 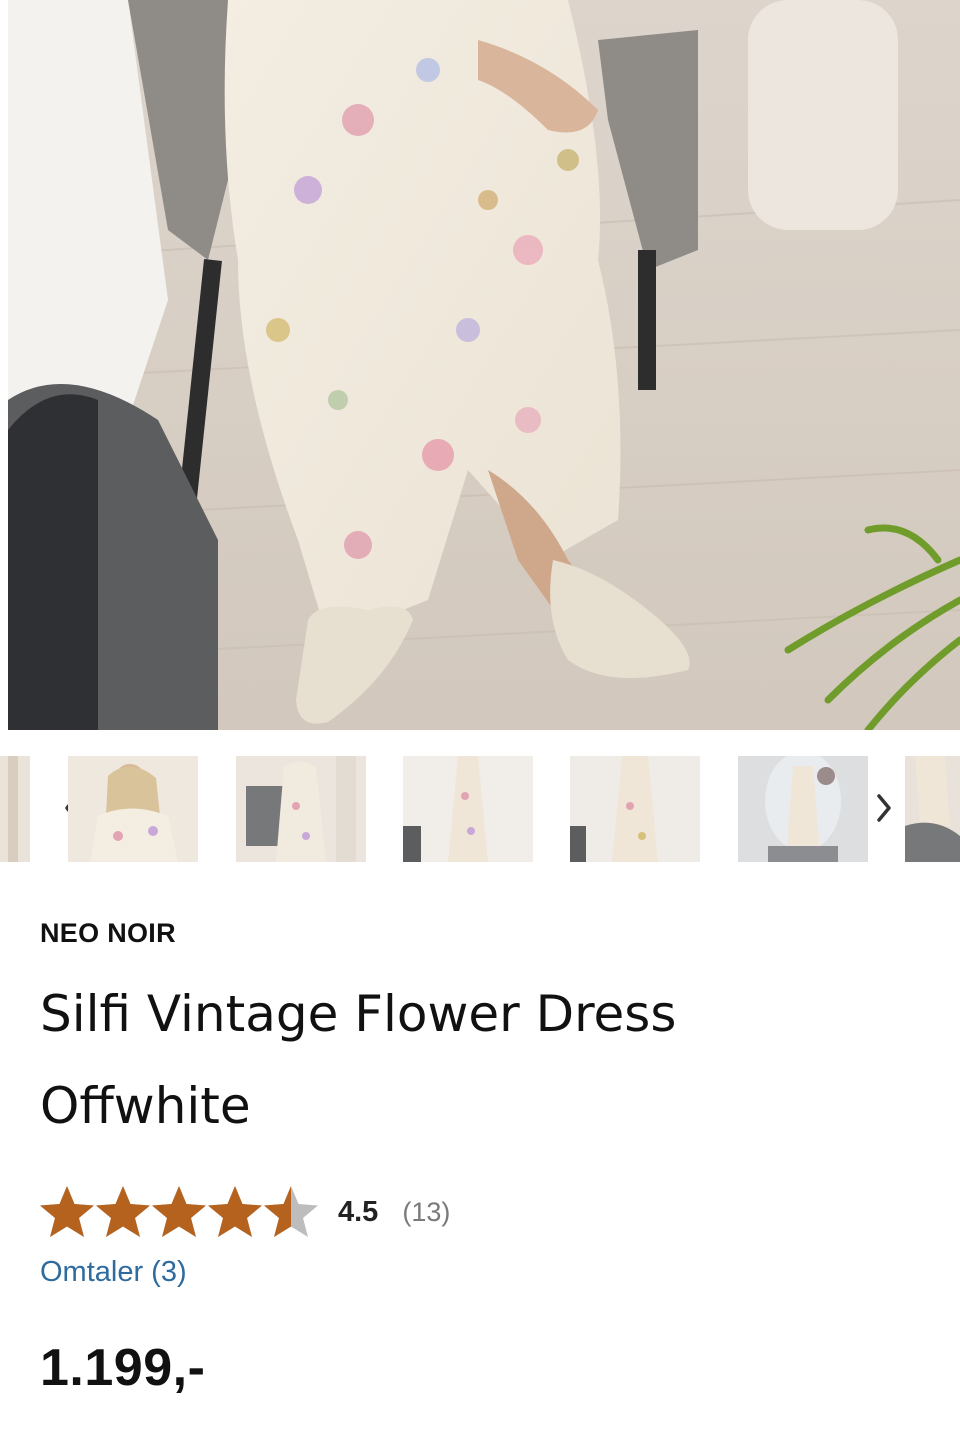 I want to click on thumbnail-carousel, so click(x=480, y=809).